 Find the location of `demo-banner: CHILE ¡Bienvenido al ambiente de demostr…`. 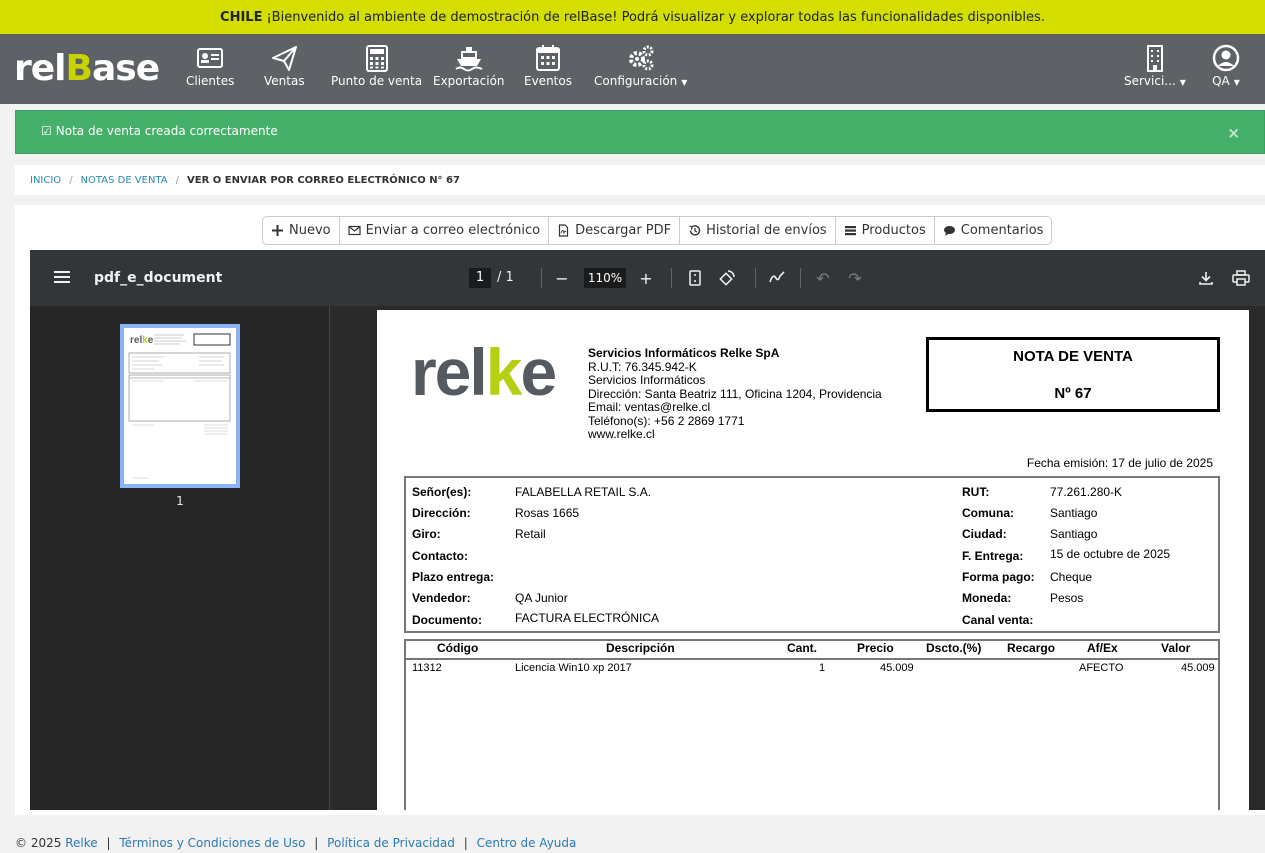

demo-banner: CHILE ¡Bienvenido al ambiente de demostr… is located at coordinates (632, 17).